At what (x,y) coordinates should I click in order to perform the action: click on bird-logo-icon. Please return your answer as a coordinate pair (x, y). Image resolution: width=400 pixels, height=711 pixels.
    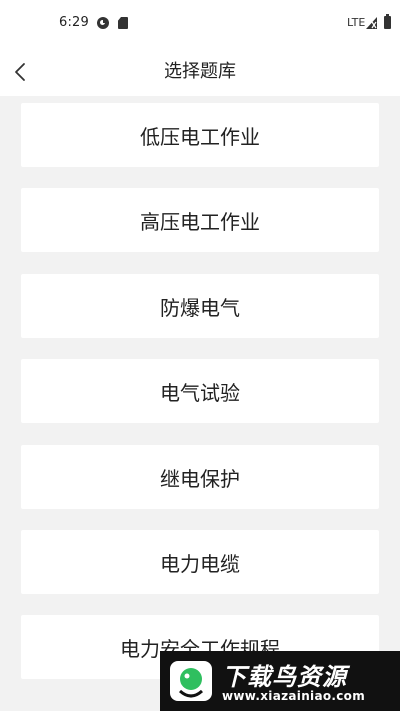
    Looking at the image, I should click on (191, 681).